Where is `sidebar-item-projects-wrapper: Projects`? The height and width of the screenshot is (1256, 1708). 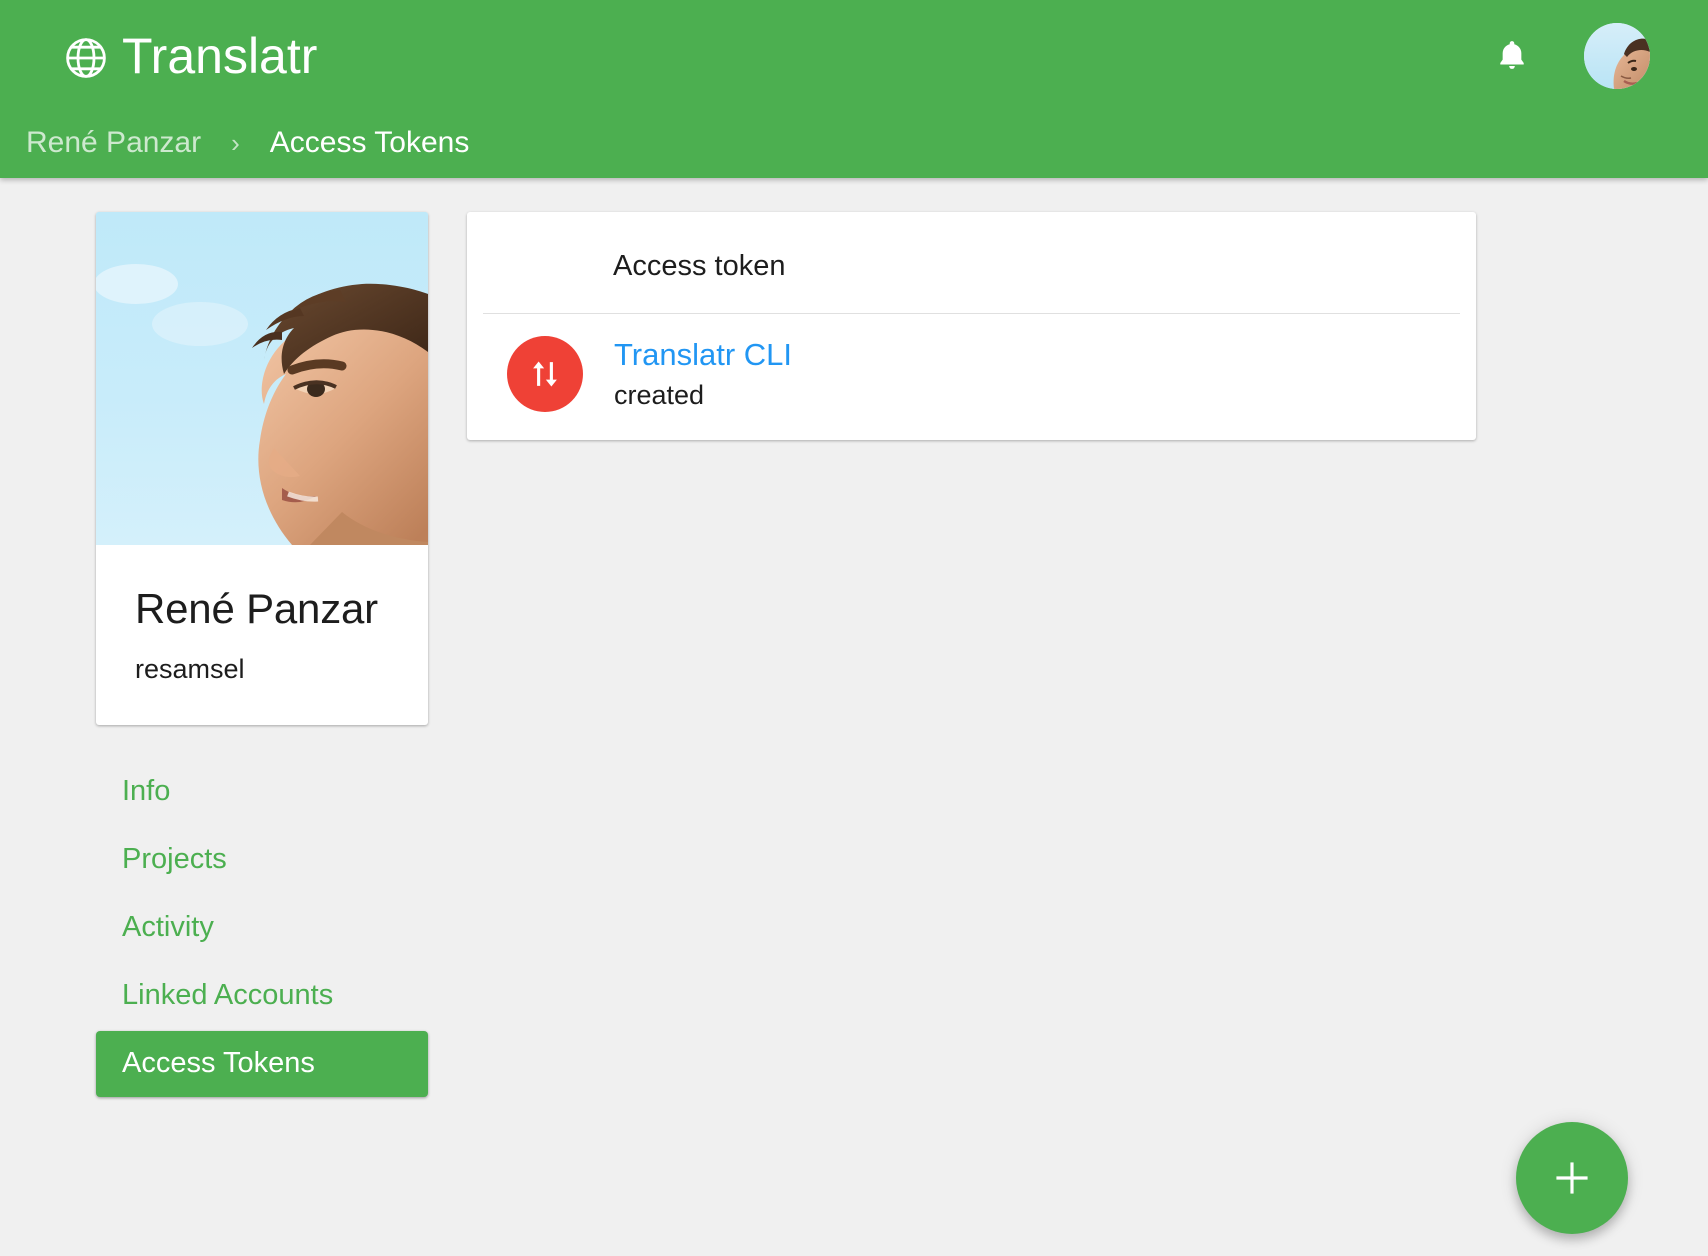
sidebar-item-projects-wrapper: Projects is located at coordinates (262, 860).